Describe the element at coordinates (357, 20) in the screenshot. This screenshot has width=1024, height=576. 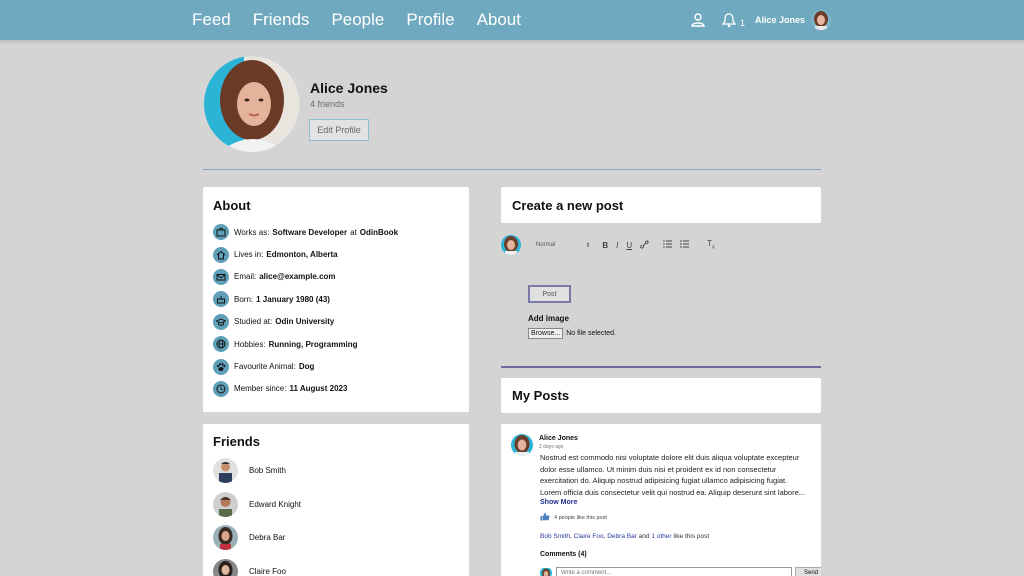
I see `nav-link-people: People` at that location.